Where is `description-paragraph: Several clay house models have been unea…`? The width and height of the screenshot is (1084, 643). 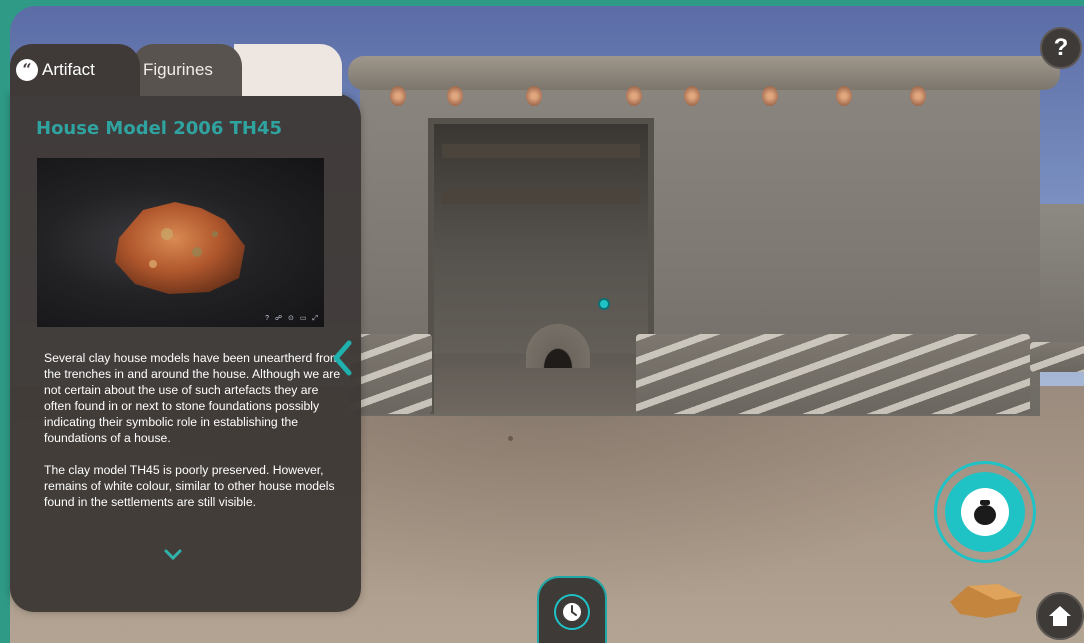
description-paragraph: Several clay house models have been unea… is located at coordinates (192, 398).